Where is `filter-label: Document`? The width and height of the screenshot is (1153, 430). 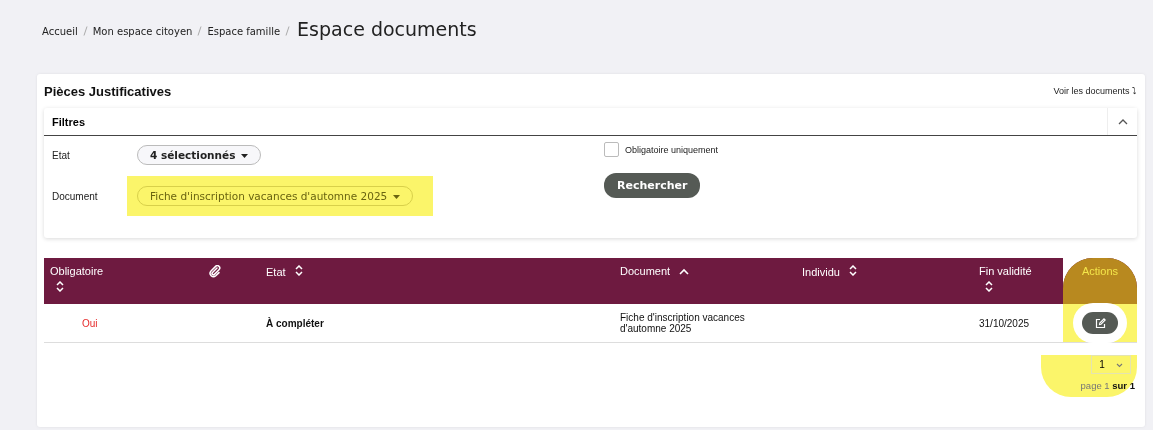 filter-label: Document is located at coordinates (75, 196).